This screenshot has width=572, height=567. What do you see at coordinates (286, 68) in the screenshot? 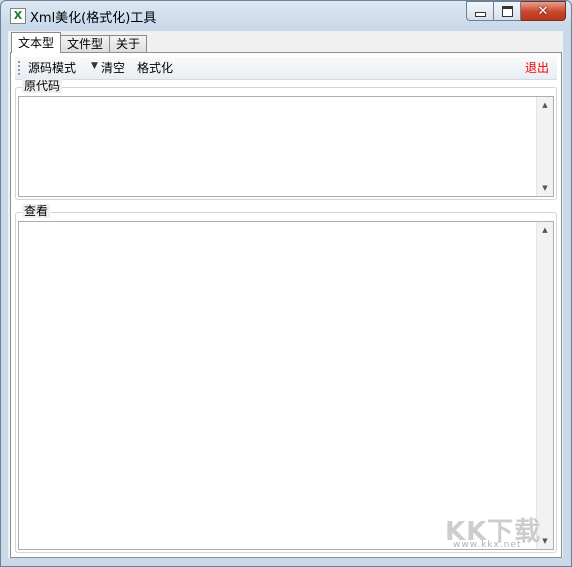
I see `toolbar: 源码模式 ▼ 清空 格式化 退出` at bounding box center [286, 68].